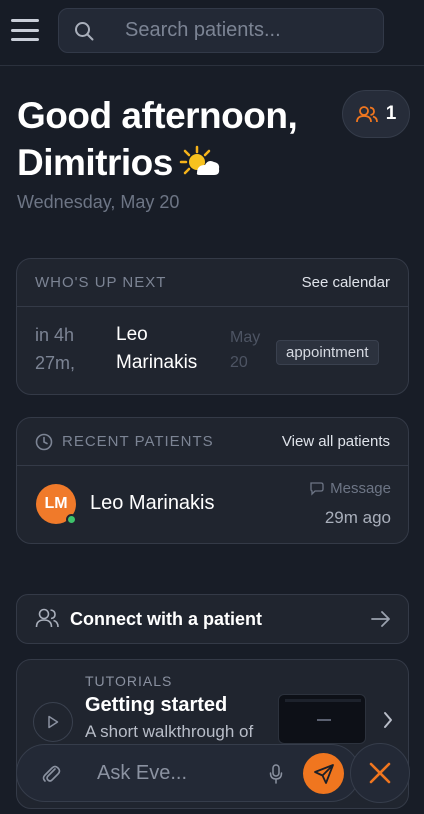  Describe the element at coordinates (317, 489) in the screenshot. I see `message-icon` at that location.